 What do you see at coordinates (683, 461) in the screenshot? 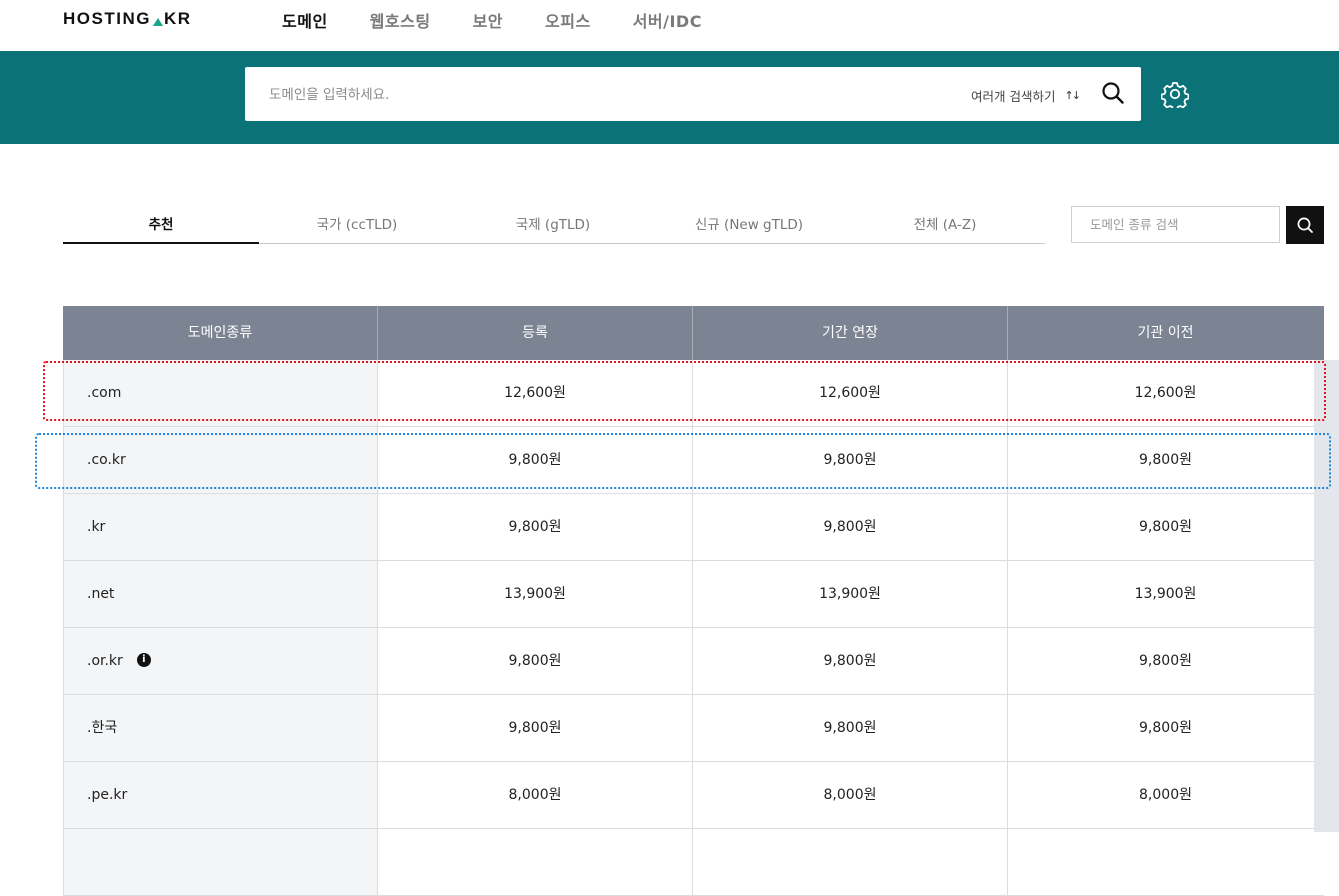
I see `highlight-box-blue` at bounding box center [683, 461].